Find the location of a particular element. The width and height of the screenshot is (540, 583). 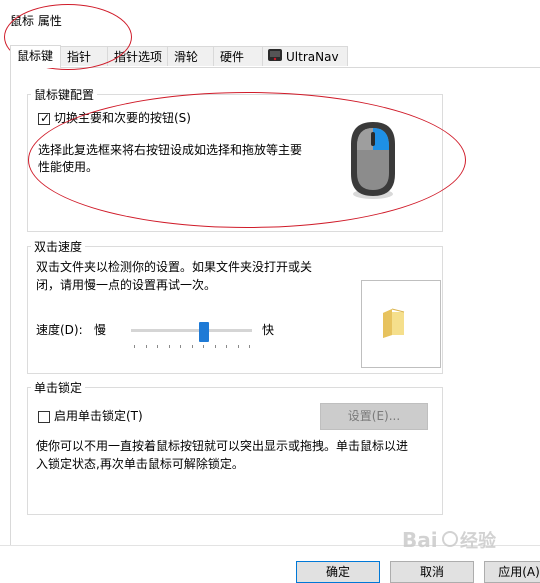

speed-label: 速度(D): is located at coordinates (59, 330).